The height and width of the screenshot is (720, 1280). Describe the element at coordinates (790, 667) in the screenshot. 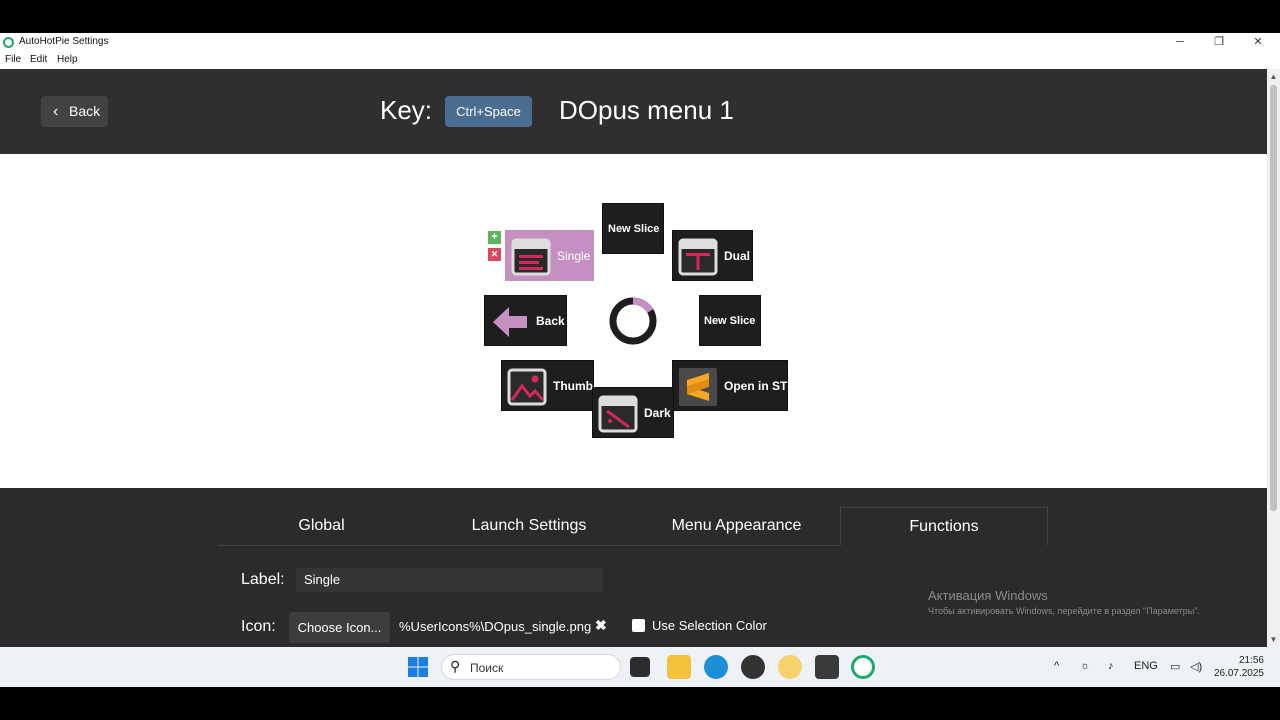

I see `app-yellow-icon` at that location.